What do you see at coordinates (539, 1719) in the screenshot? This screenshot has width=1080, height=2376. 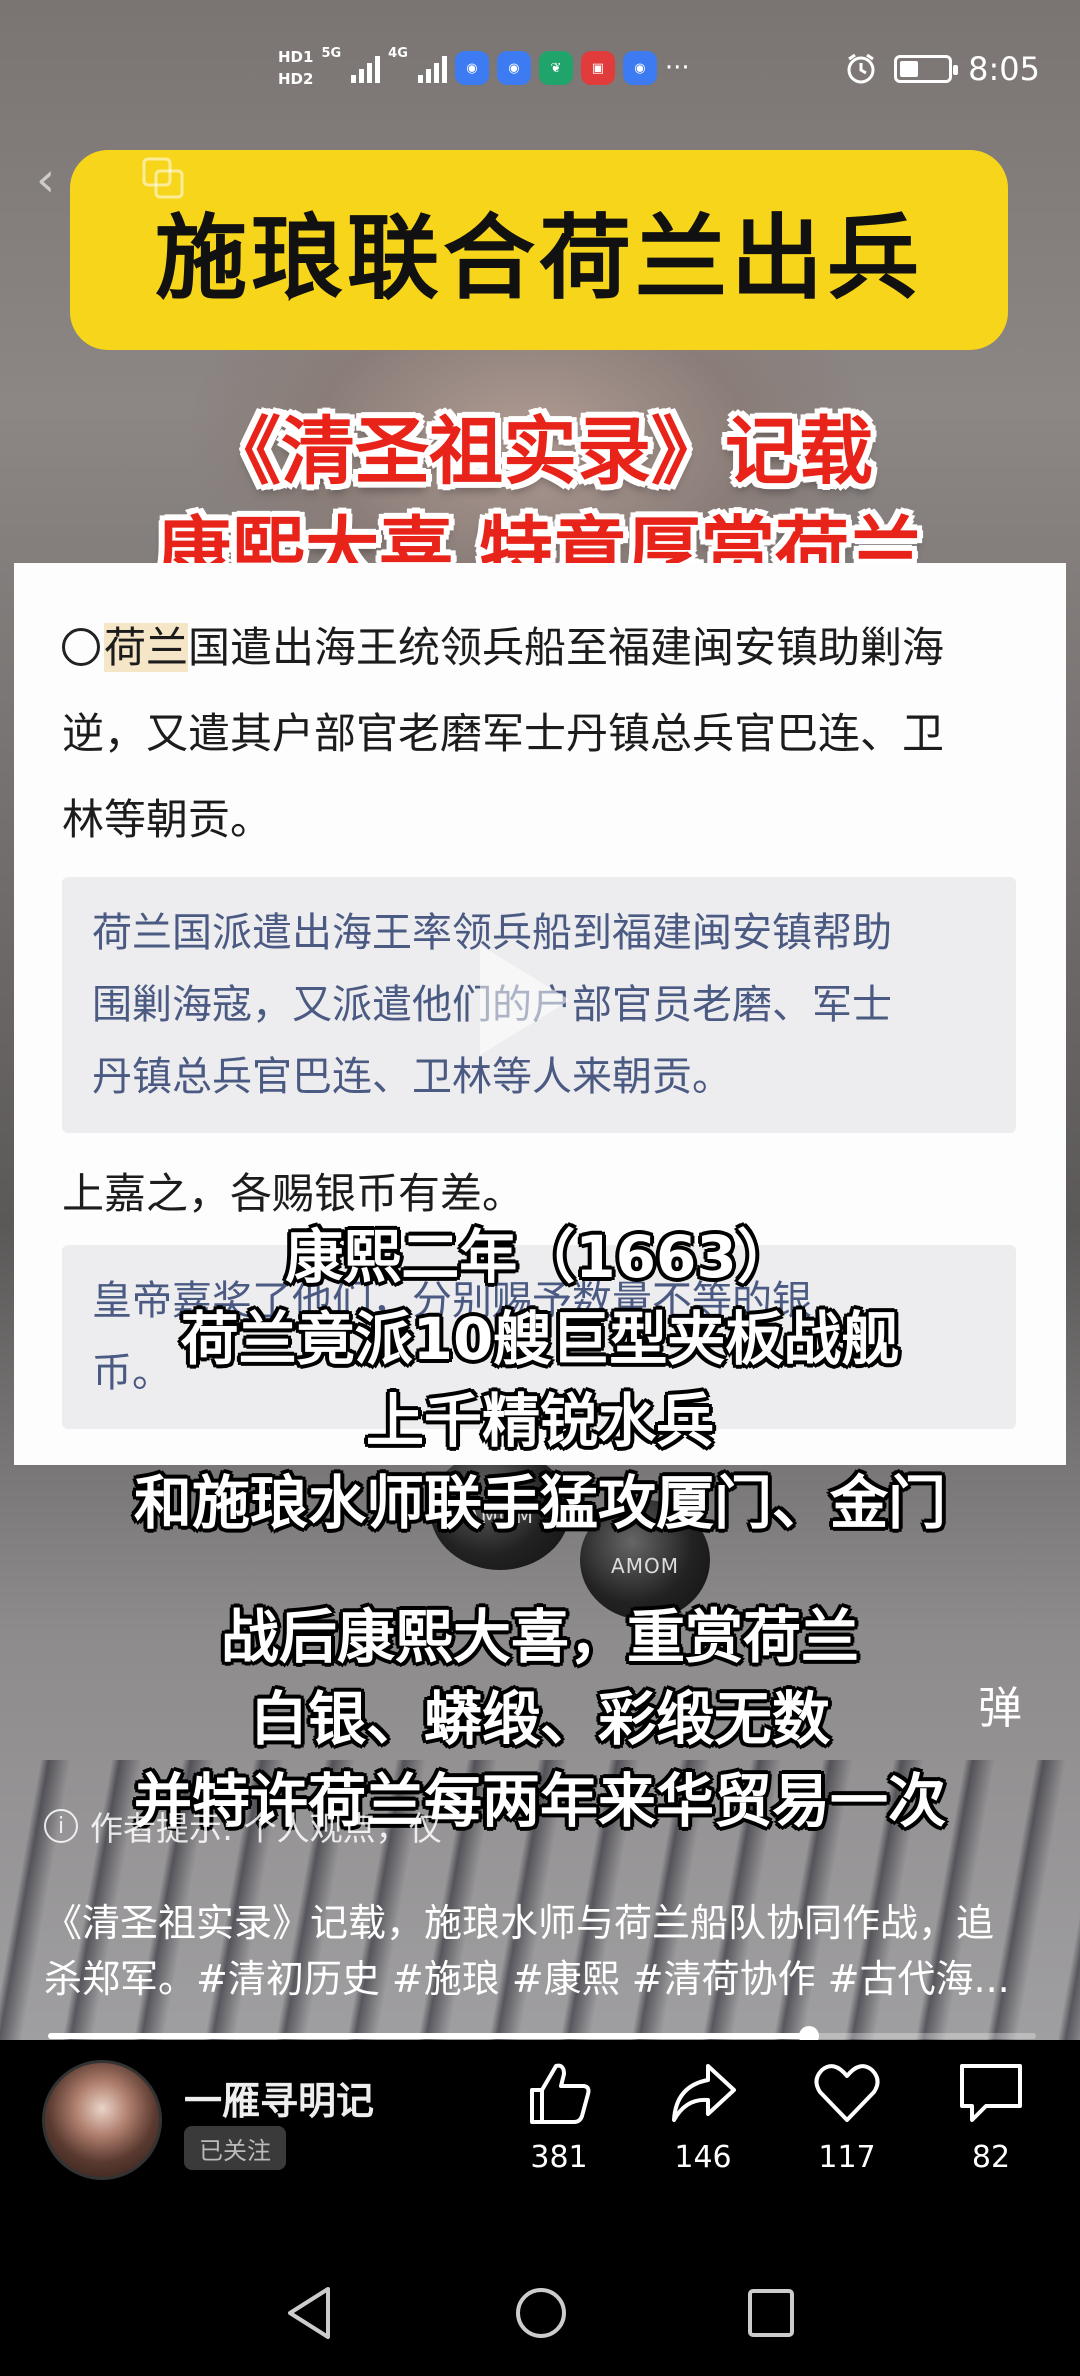 I see `subtitle-line: 白银、蟒缎、彩缎无数` at bounding box center [539, 1719].